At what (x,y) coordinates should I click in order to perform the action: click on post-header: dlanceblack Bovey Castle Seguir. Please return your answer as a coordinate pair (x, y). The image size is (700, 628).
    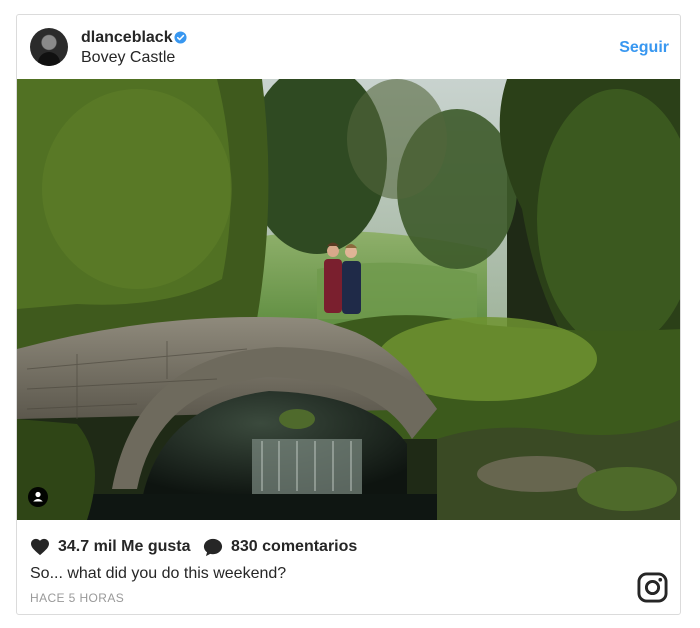
    Looking at the image, I should click on (348, 47).